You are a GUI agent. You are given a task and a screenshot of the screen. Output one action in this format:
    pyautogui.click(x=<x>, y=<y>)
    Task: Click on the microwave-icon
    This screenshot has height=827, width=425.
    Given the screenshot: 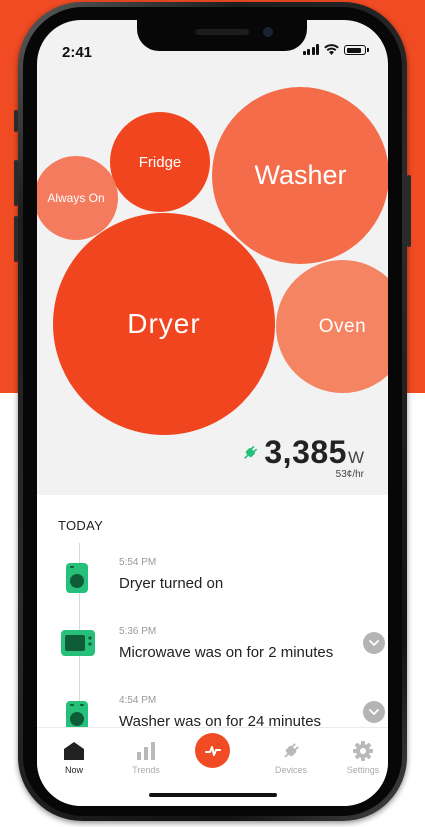 What is the action you would take?
    pyautogui.click(x=78, y=643)
    